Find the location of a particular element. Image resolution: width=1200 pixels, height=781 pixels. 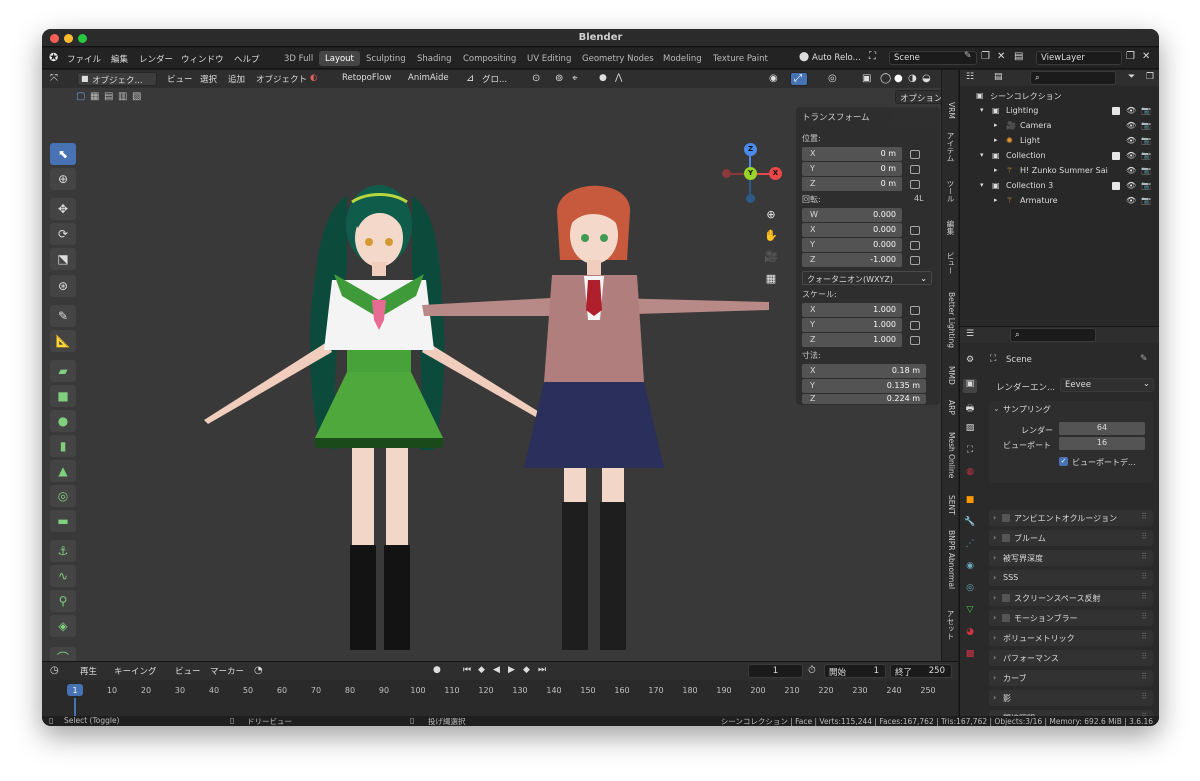

animaide-menu: AnimAide is located at coordinates (428, 78).